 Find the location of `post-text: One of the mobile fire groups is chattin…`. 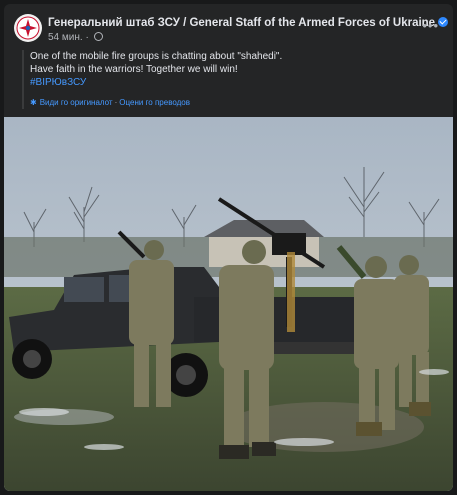

post-text: One of the mobile fire groups is chattin… is located at coordinates (232, 79).